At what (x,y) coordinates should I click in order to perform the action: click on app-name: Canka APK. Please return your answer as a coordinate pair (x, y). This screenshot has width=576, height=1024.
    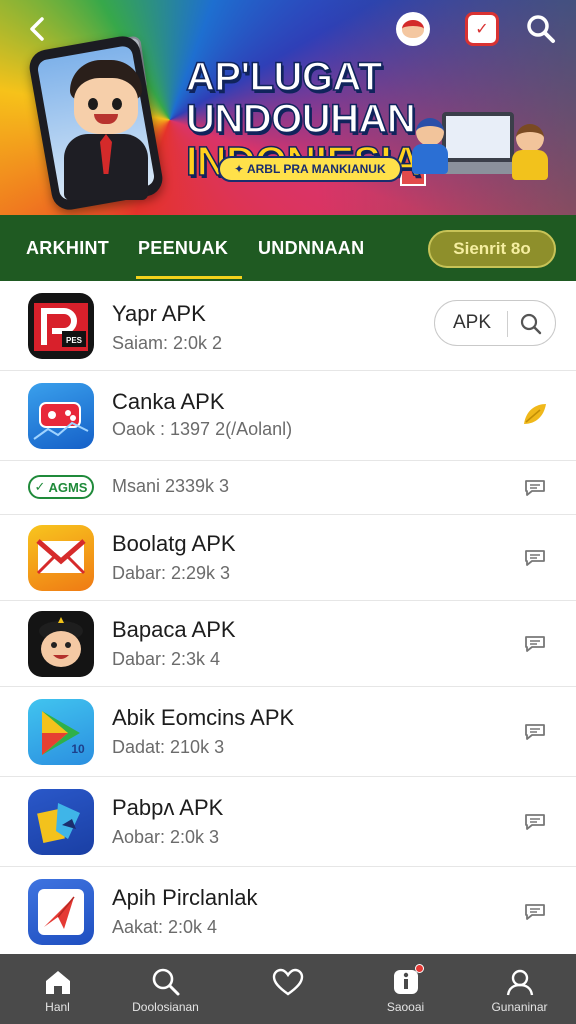
    Looking at the image, I should click on (168, 401).